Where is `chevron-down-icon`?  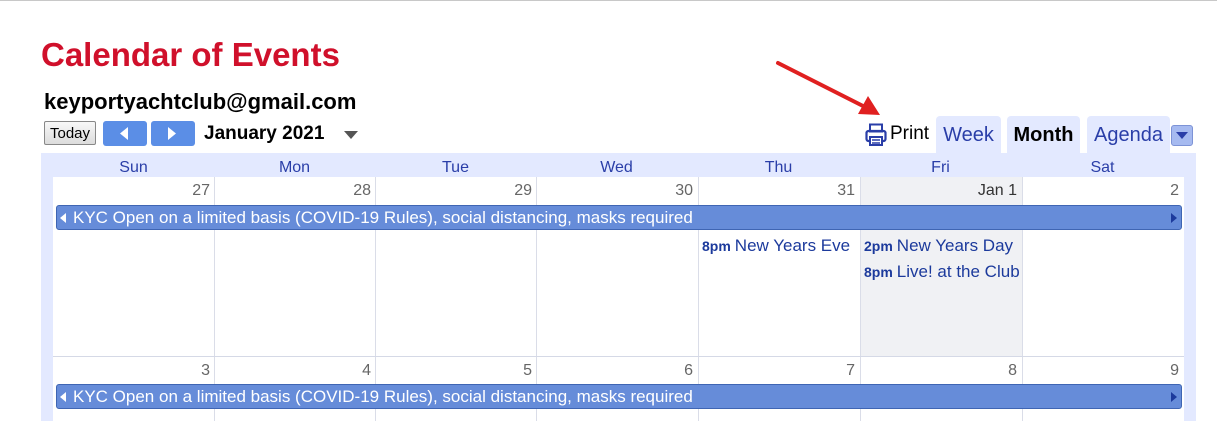 chevron-down-icon is located at coordinates (1182, 135).